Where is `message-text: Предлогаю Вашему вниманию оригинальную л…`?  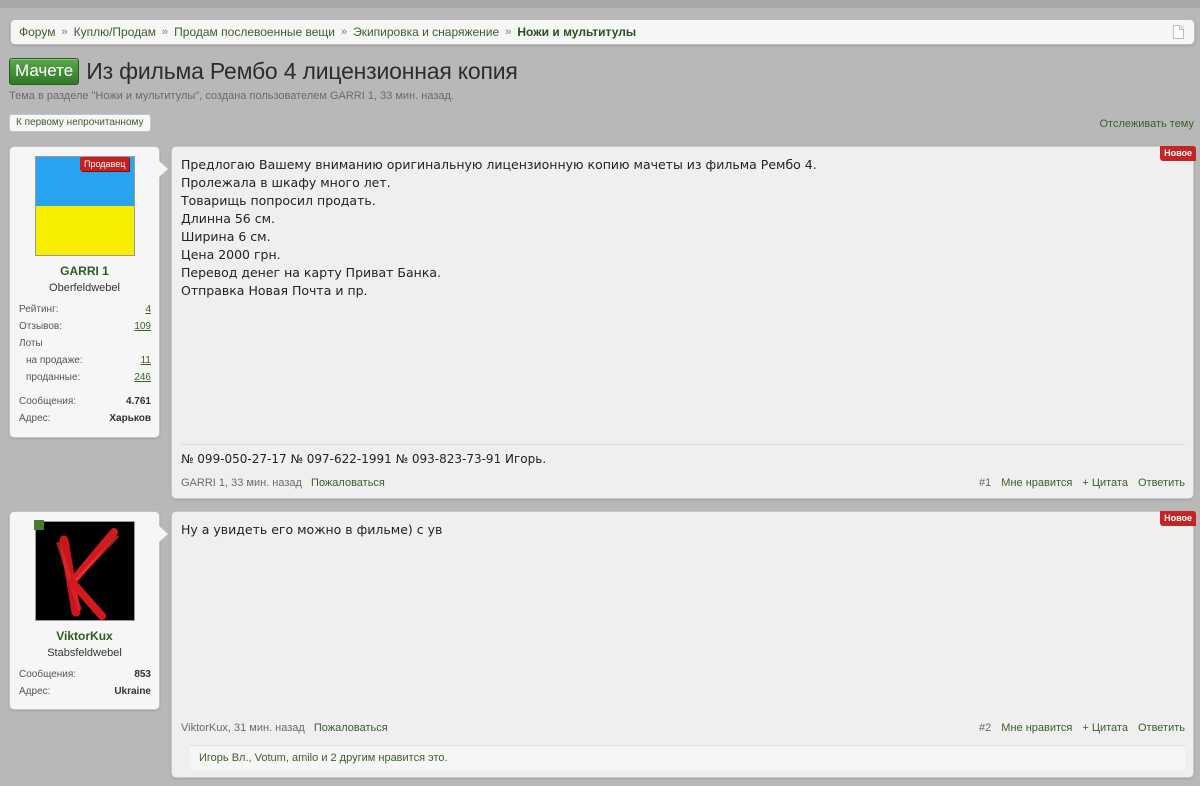
message-text: Предлогаю Вашему вниманию оригинальную л… is located at coordinates (499, 227).